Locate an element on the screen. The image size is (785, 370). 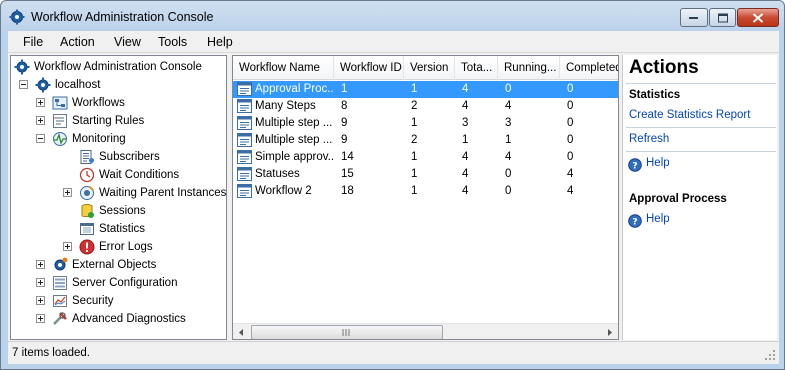
scroll-left-icon is located at coordinates (241, 332).